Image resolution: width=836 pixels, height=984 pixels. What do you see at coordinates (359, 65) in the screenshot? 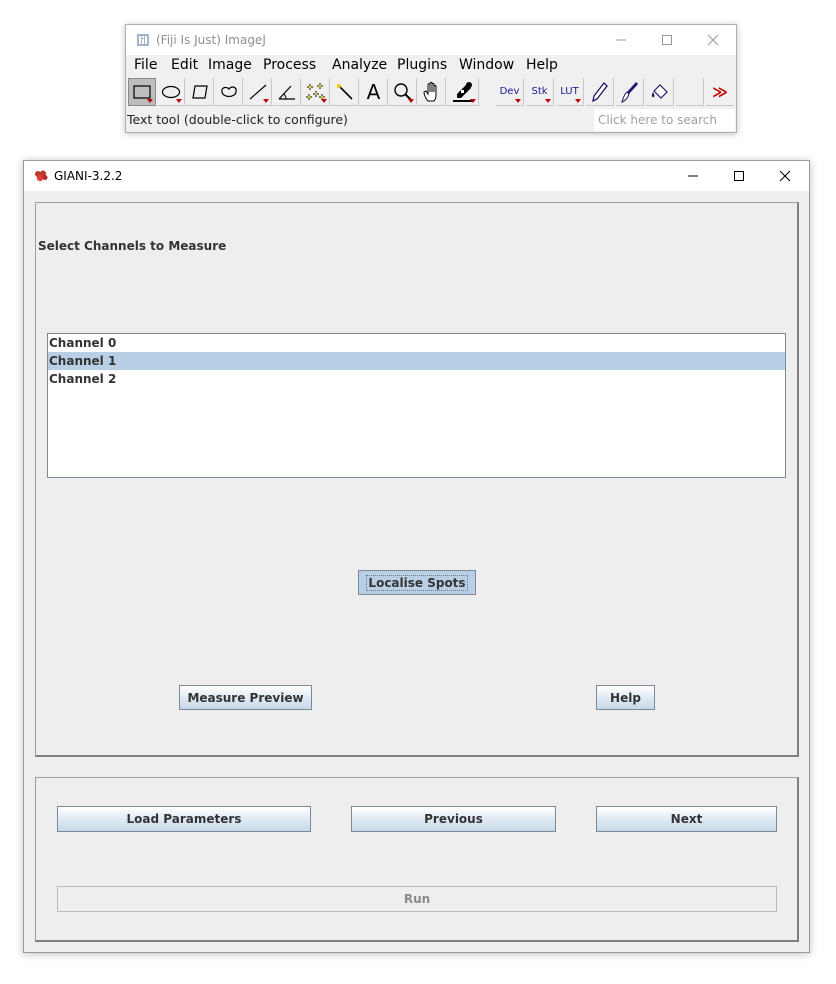
I see `menu-analyze: Analyze` at bounding box center [359, 65].